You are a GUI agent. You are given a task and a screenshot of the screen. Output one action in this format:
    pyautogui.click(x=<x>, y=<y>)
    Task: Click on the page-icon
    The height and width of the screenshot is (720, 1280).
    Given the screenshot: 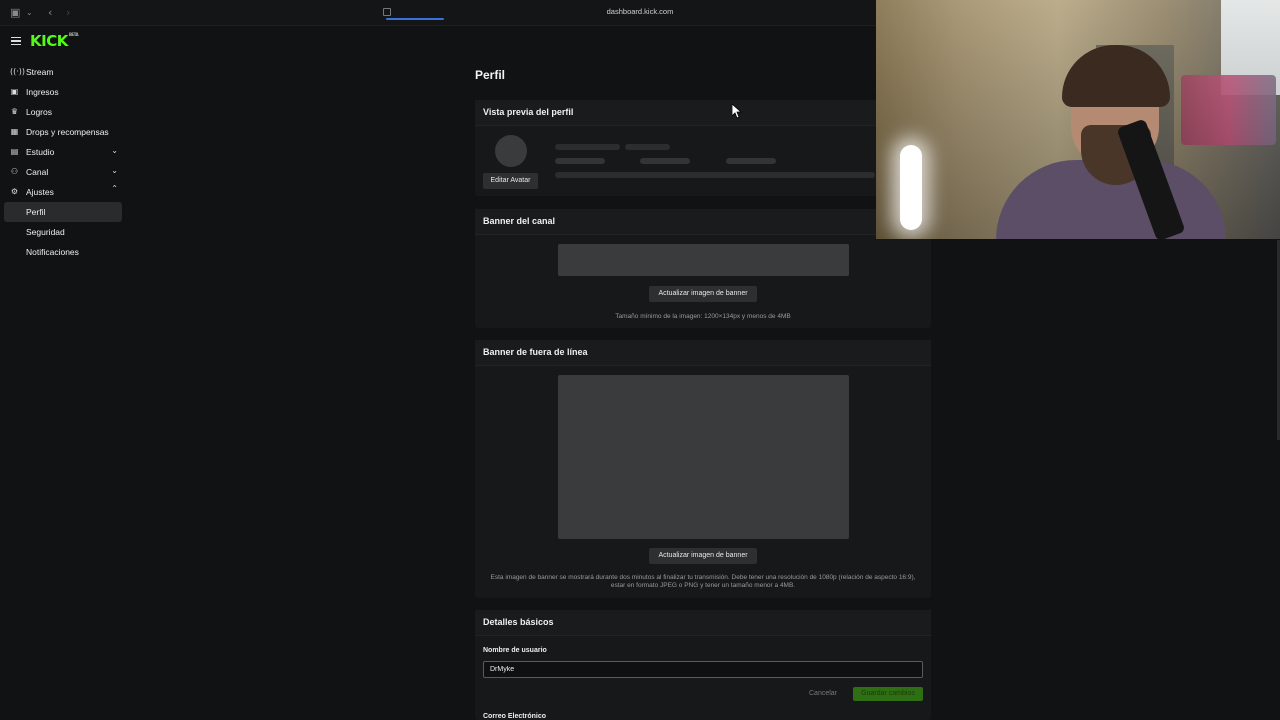 What is the action you would take?
    pyautogui.click(x=387, y=12)
    